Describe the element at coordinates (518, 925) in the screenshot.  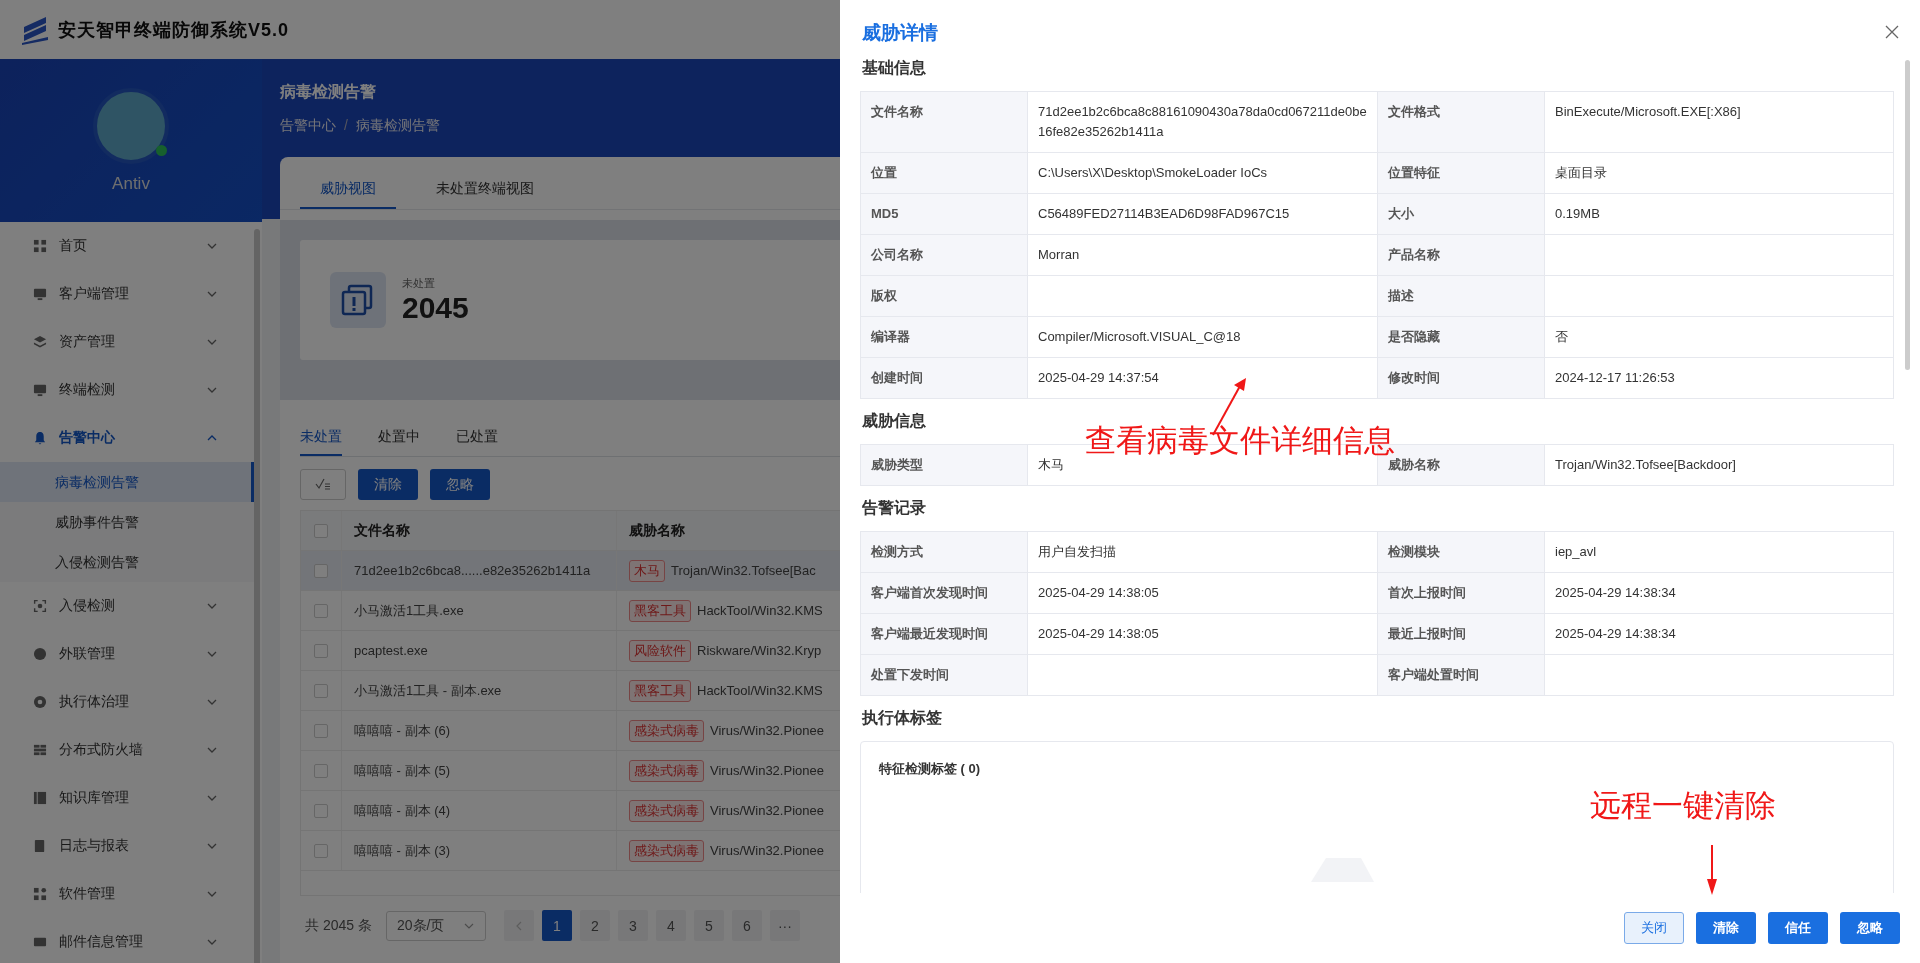
I see `previous-page-button` at that location.